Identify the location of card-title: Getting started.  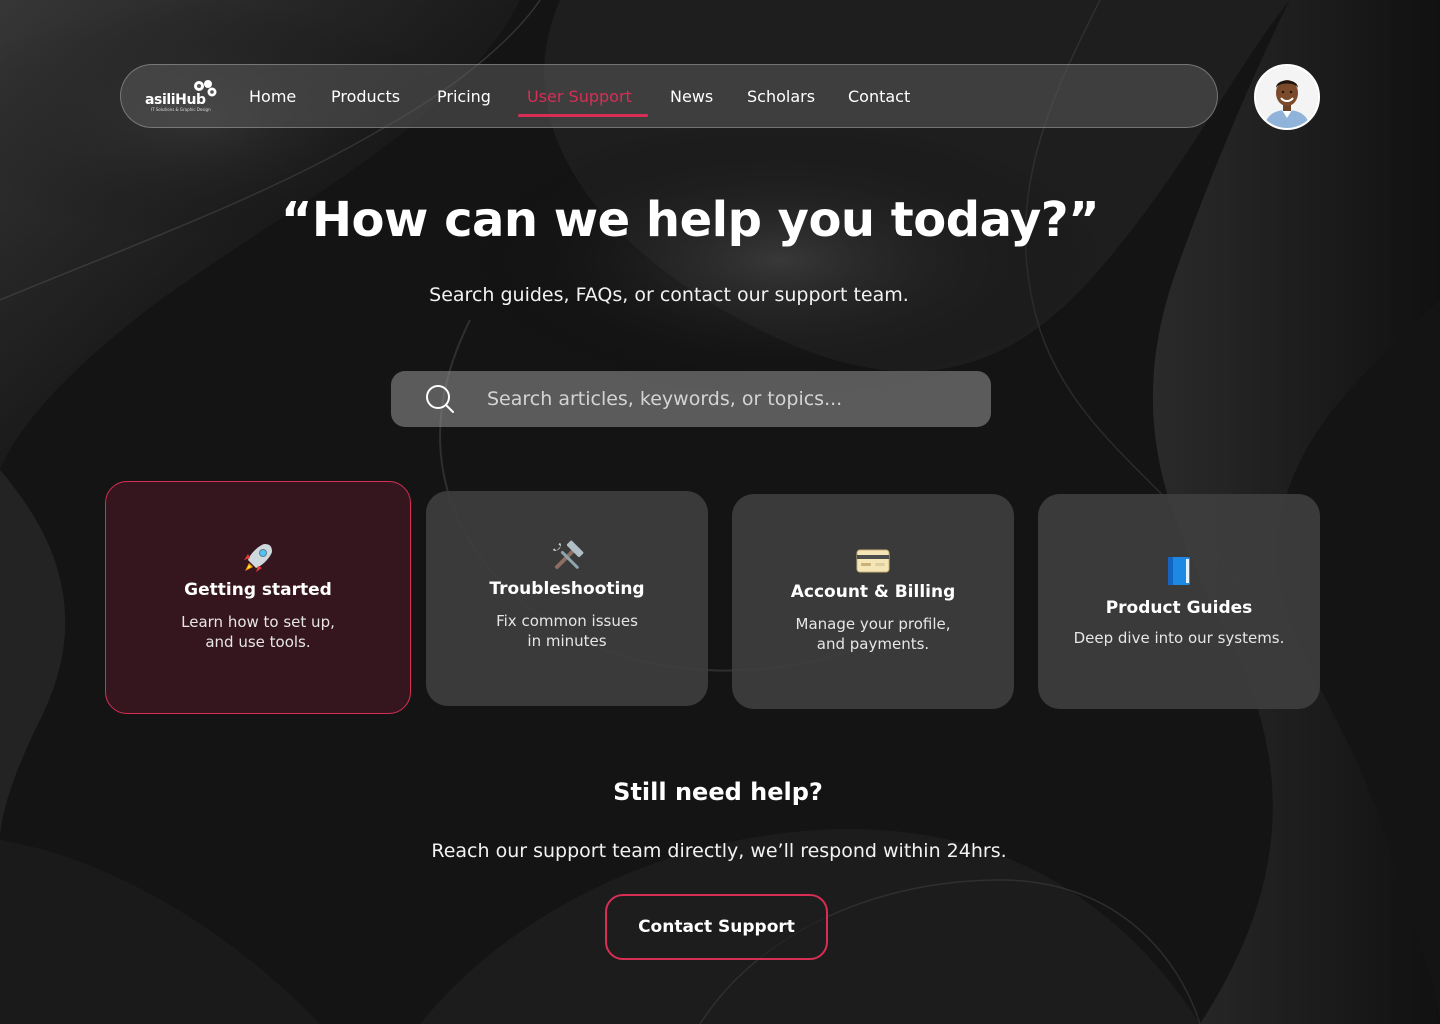
(258, 590).